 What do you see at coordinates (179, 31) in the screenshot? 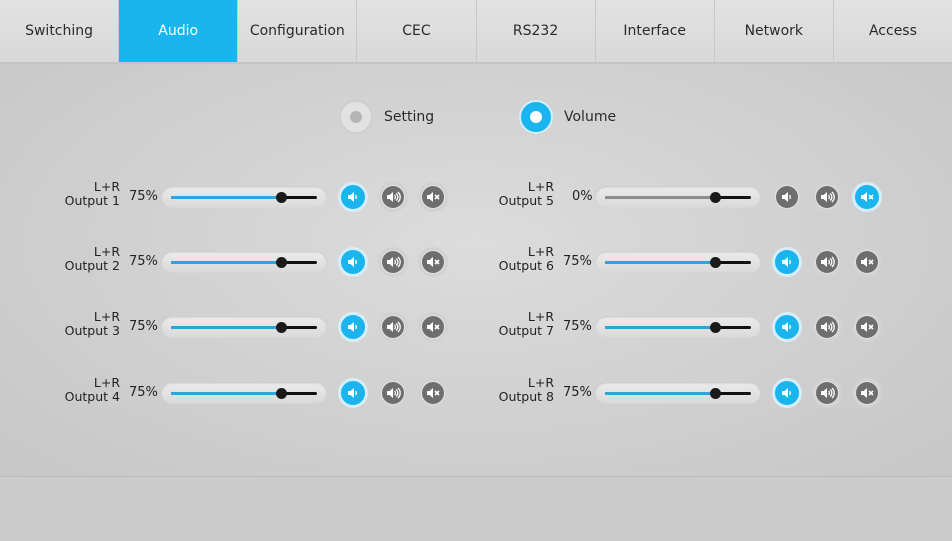
I see `tab-audio: Audio` at bounding box center [179, 31].